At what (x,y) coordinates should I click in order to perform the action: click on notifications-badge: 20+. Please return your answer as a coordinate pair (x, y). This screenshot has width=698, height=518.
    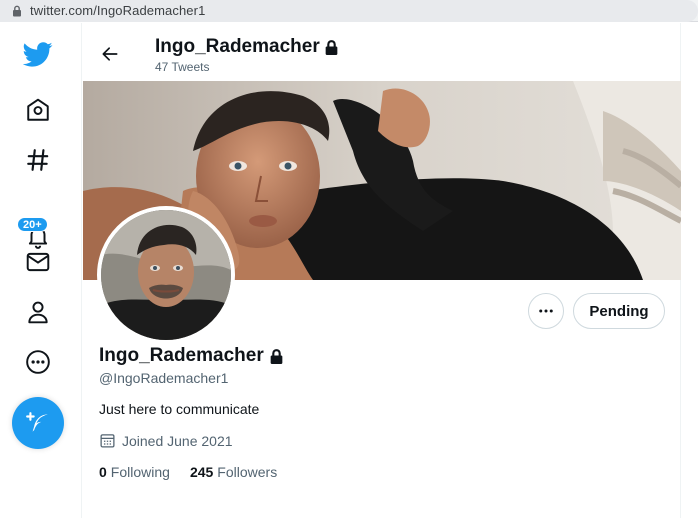
    Looking at the image, I should click on (32, 224).